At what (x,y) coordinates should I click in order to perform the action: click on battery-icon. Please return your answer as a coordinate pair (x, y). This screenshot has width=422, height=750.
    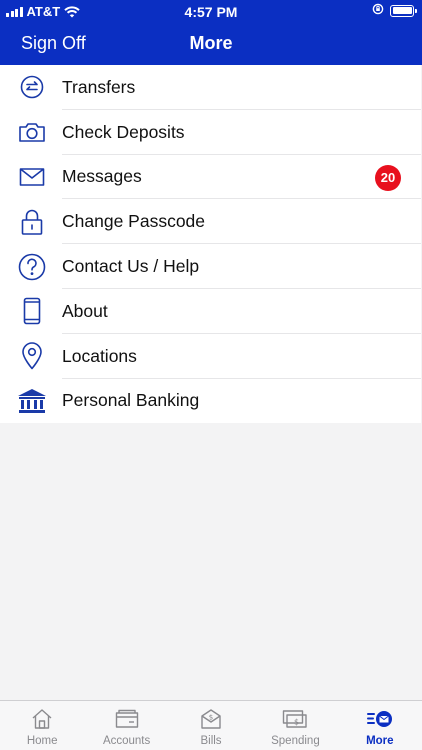
    Looking at the image, I should click on (403, 10).